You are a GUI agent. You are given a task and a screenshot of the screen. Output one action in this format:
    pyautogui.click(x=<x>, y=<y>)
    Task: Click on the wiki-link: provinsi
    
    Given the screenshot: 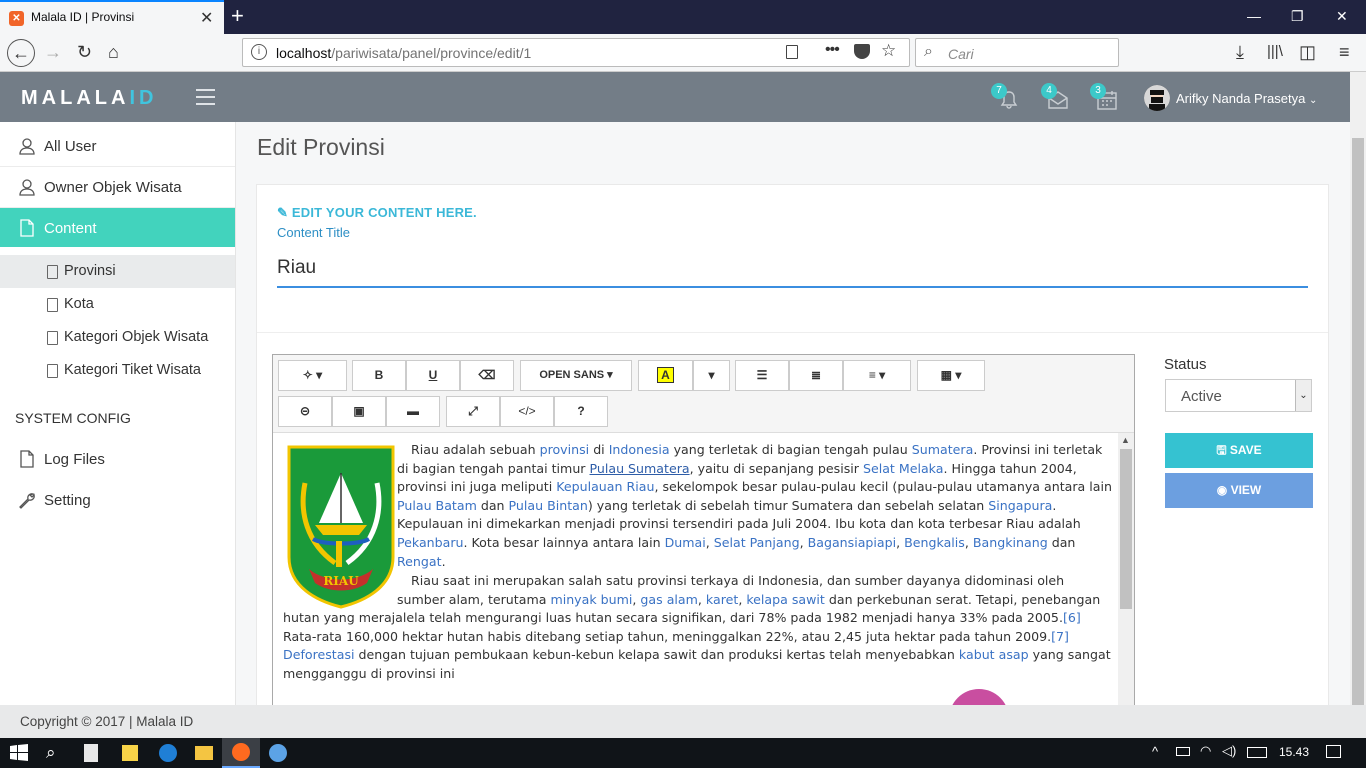 What is the action you would take?
    pyautogui.click(x=565, y=449)
    